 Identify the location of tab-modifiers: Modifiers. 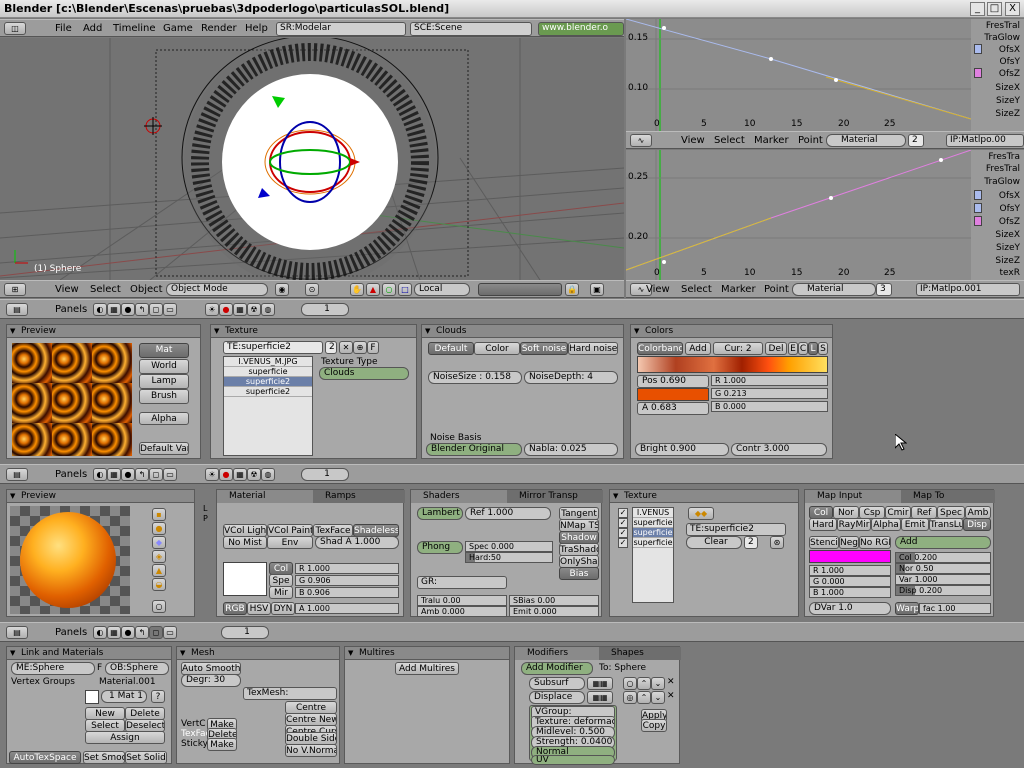
(557, 653).